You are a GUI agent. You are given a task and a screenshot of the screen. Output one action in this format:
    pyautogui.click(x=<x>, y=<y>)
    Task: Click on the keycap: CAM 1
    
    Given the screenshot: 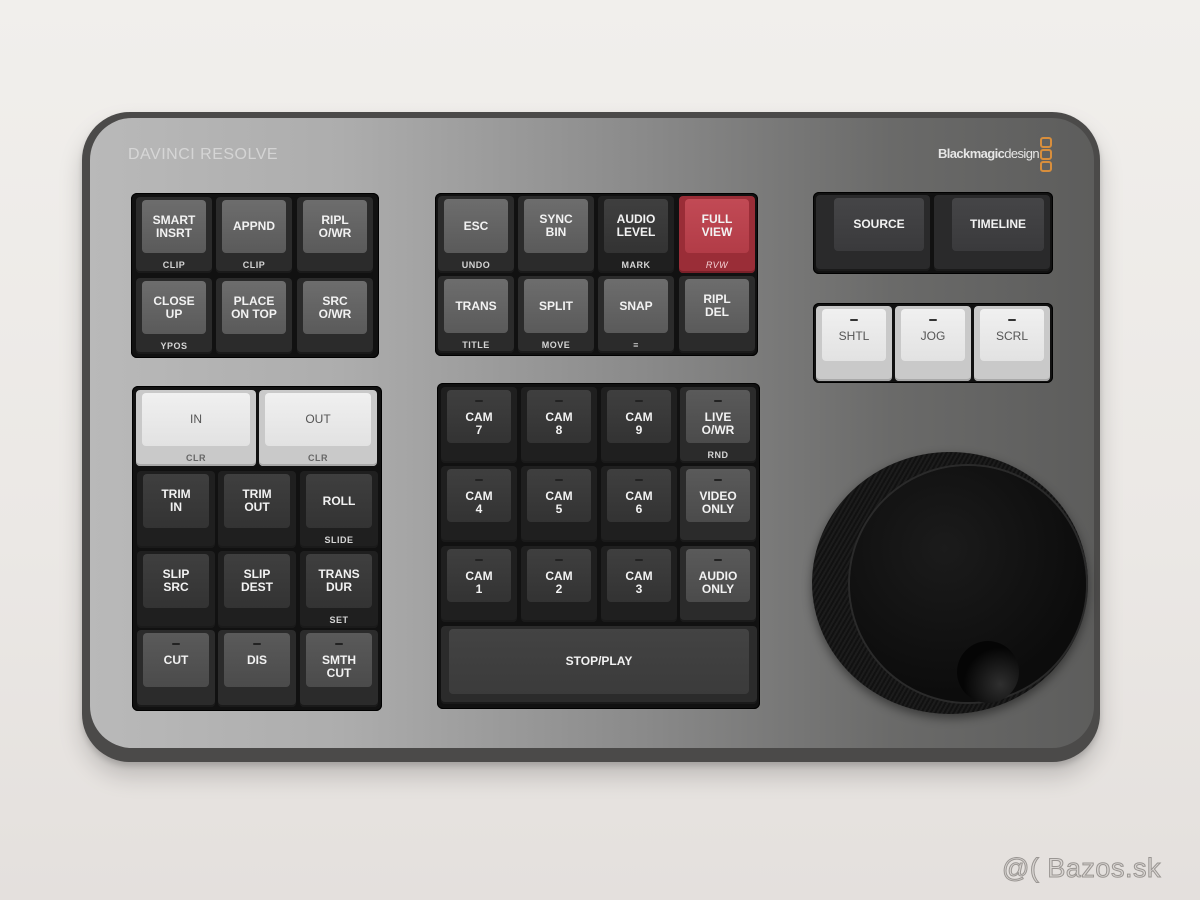 What is the action you would take?
    pyautogui.click(x=479, y=575)
    